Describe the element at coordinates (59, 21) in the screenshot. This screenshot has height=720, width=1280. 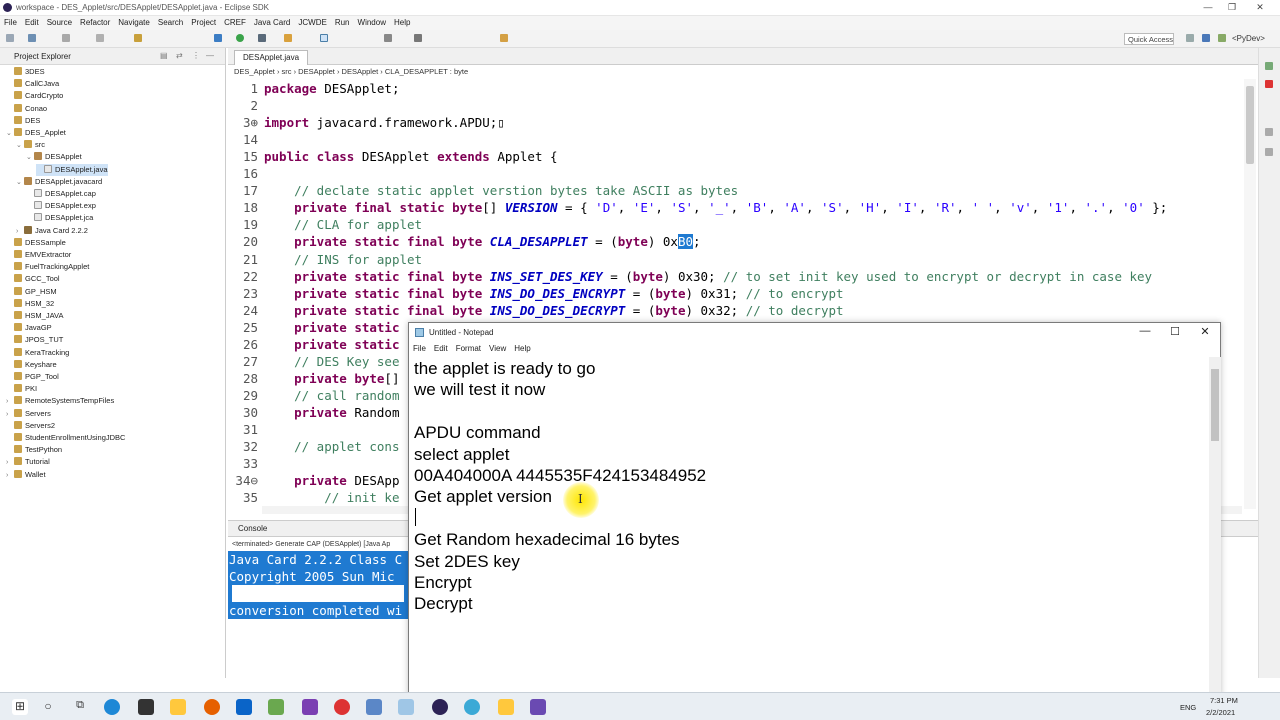
I see `menu-item-source: Source` at that location.